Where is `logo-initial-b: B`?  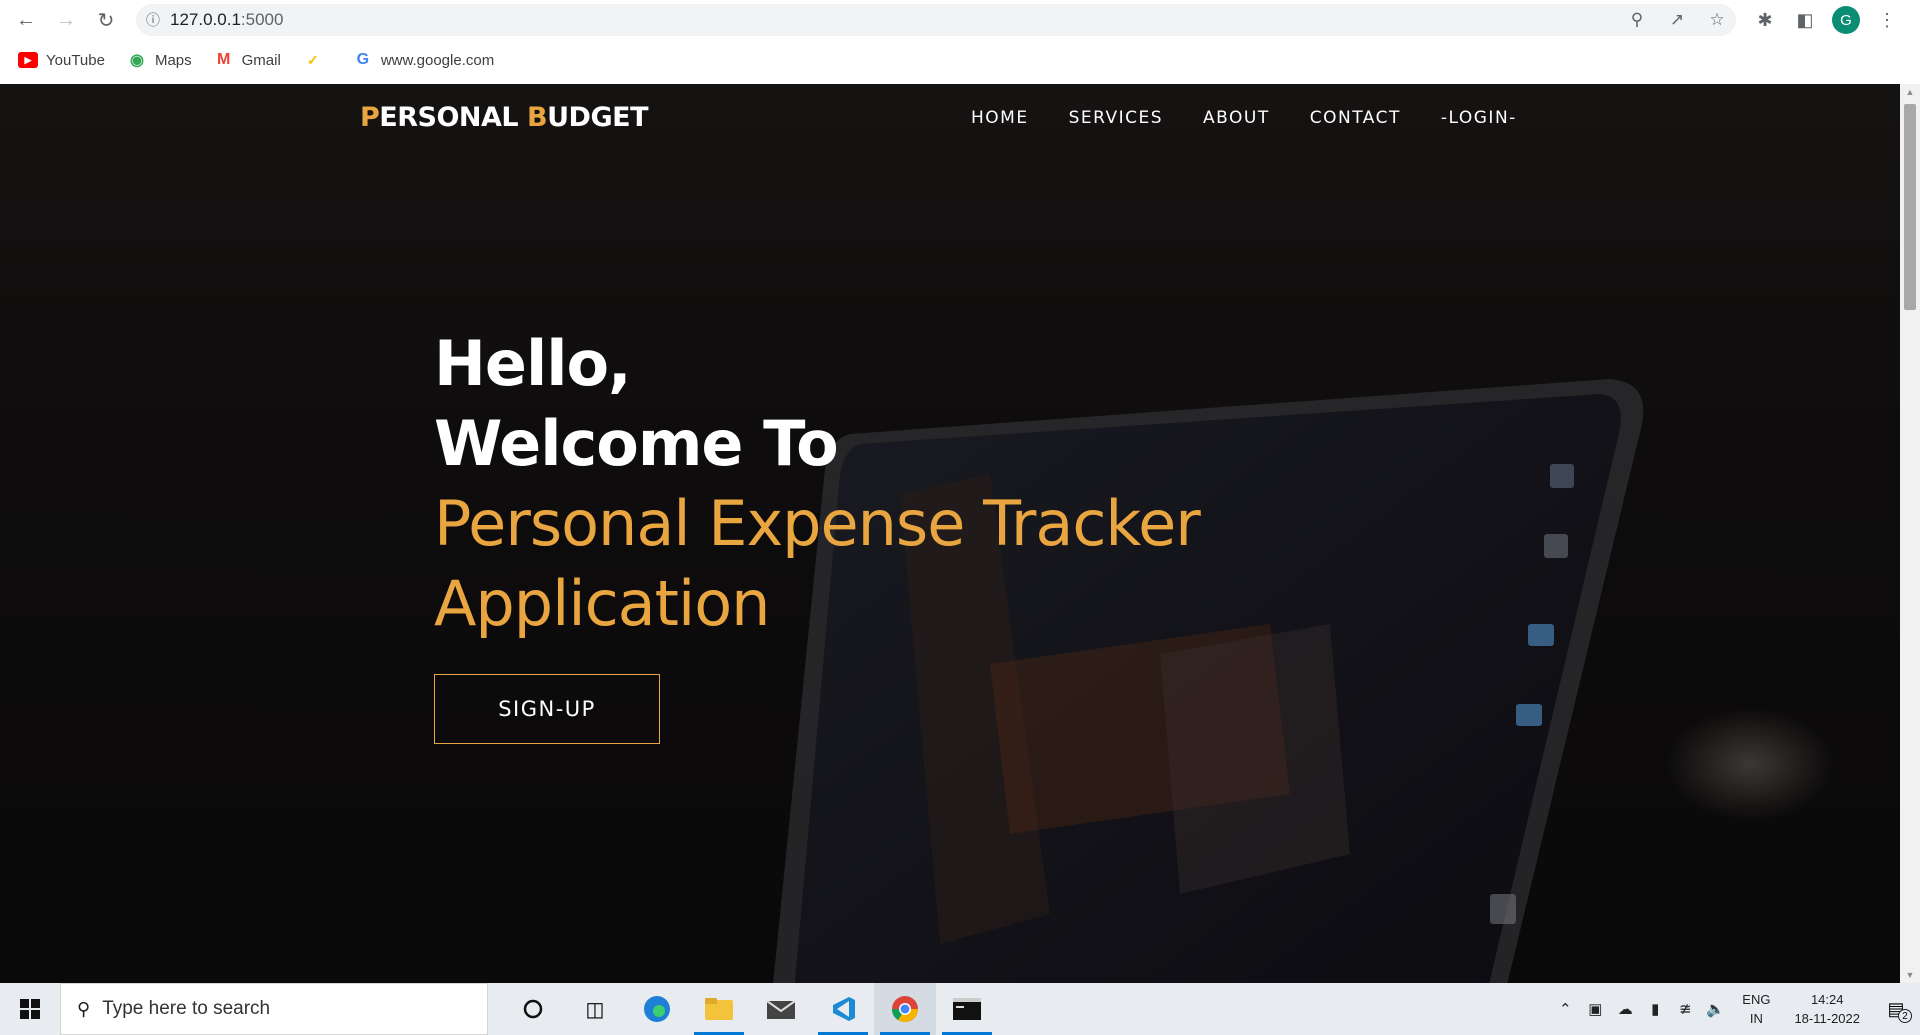 logo-initial-b: B is located at coordinates (537, 117).